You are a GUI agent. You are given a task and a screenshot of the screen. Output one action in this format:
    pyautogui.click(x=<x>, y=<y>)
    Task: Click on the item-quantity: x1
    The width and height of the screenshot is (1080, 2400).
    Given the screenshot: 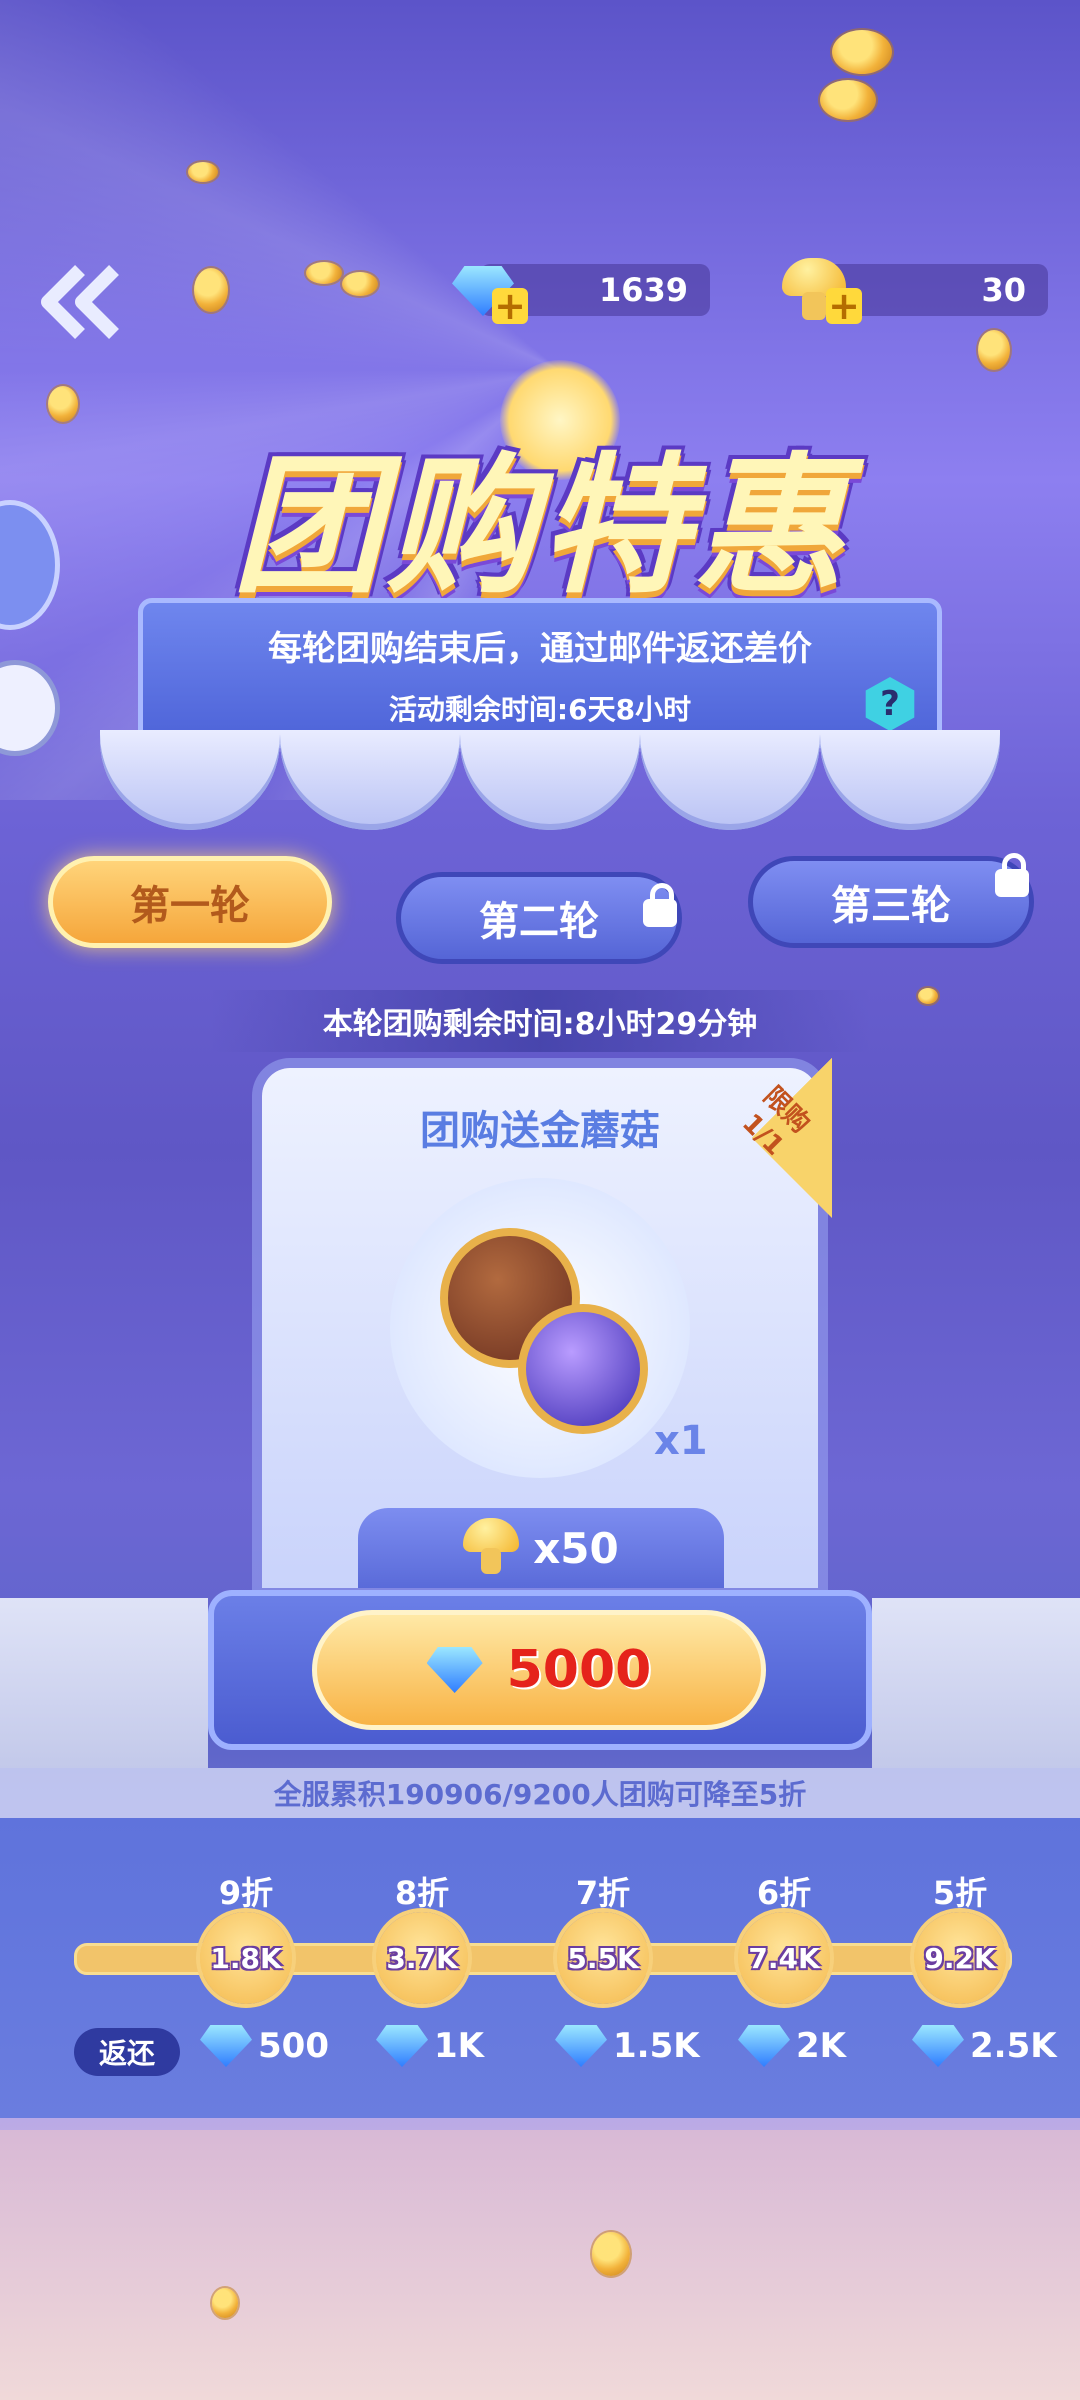 What is the action you would take?
    pyautogui.click(x=681, y=1441)
    